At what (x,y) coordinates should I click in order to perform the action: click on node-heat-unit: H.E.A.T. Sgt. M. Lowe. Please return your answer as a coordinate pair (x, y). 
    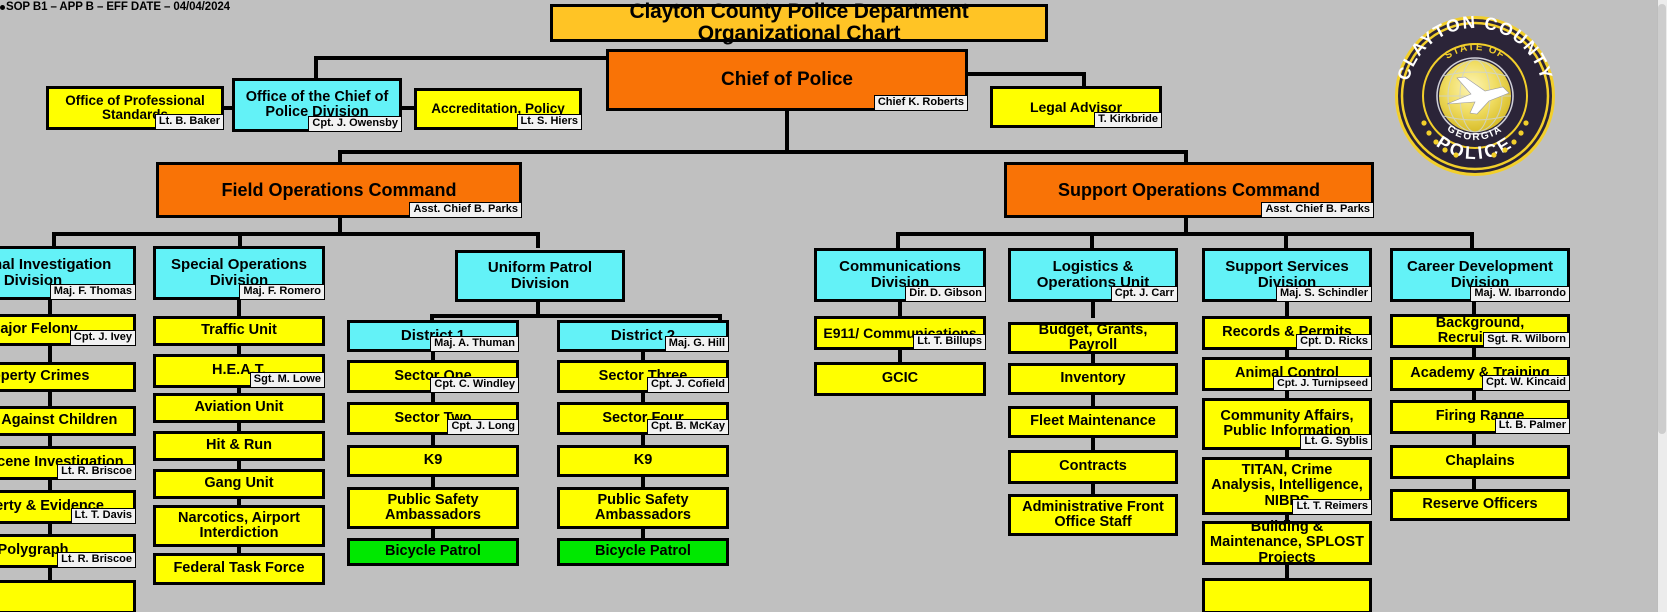
    Looking at the image, I should click on (239, 371).